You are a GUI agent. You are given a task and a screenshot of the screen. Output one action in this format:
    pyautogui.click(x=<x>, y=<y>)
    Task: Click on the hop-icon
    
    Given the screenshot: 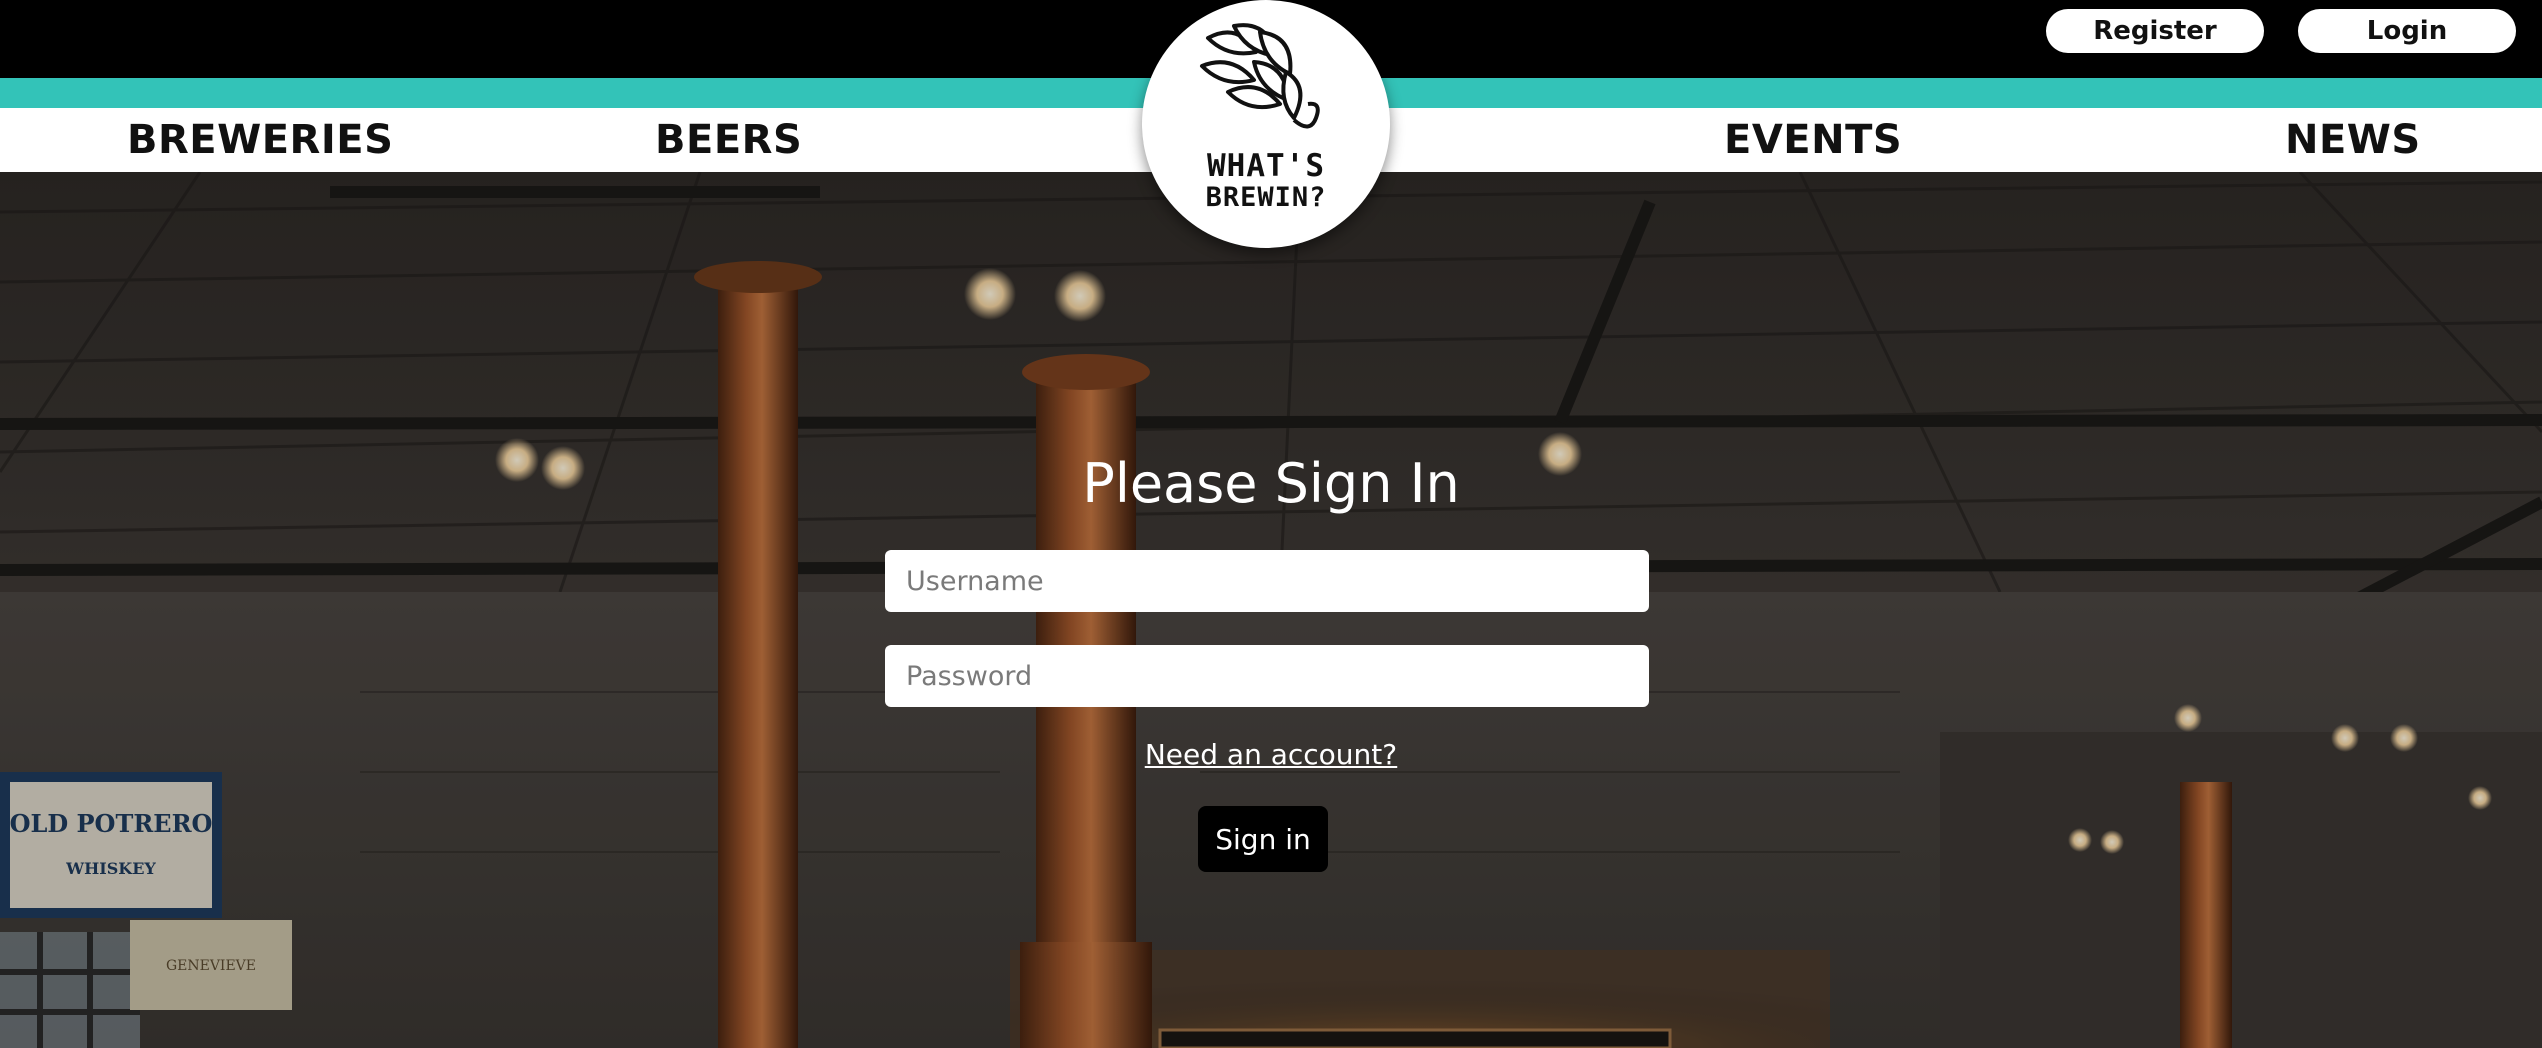 What is the action you would take?
    pyautogui.click(x=1260, y=76)
    